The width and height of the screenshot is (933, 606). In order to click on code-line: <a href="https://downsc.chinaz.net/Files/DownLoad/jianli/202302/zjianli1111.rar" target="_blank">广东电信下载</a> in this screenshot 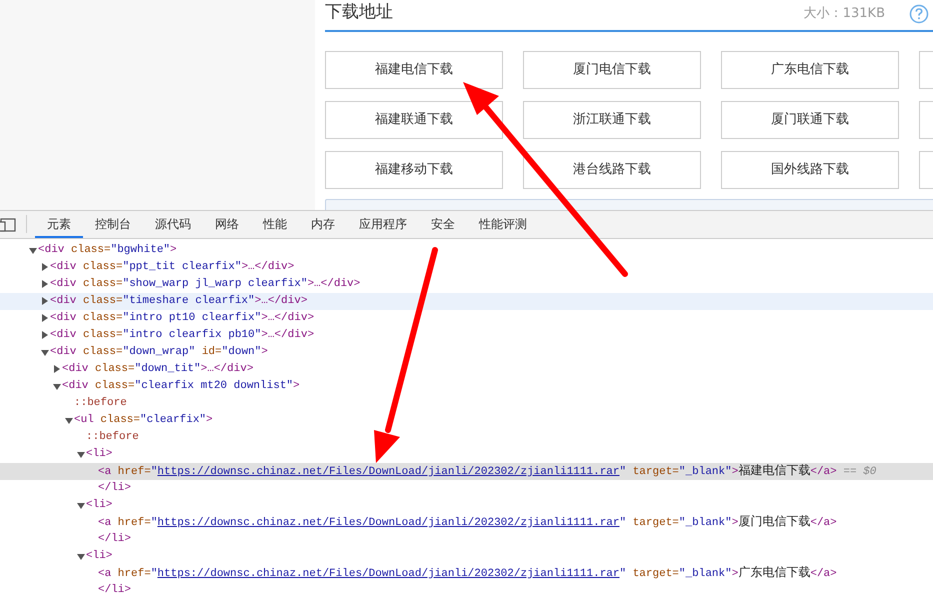, I will do `click(467, 573)`.